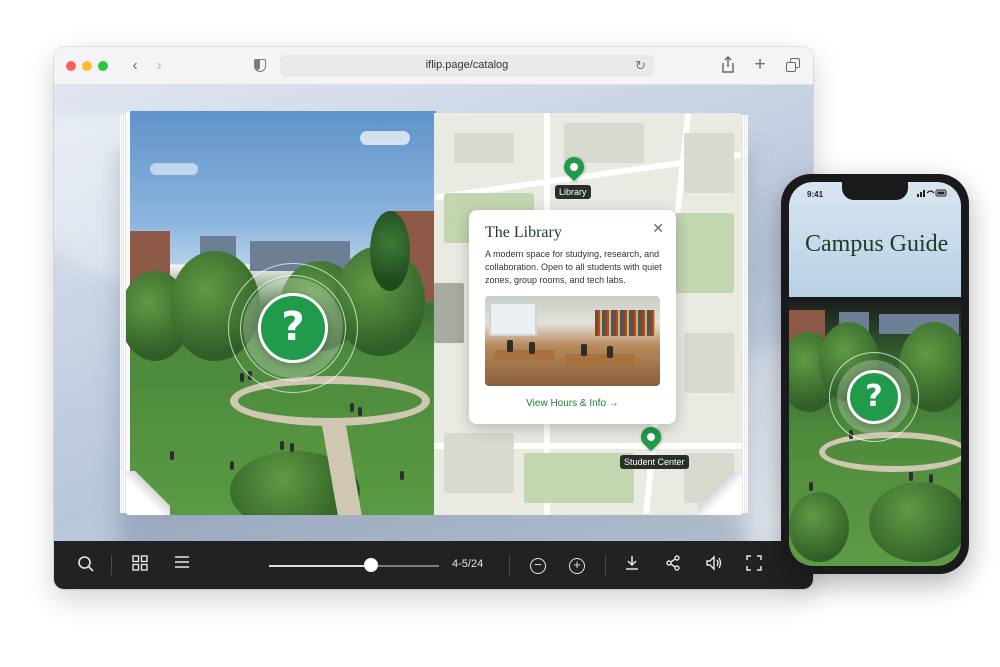  I want to click on page-curl-right, so click(720, 493).